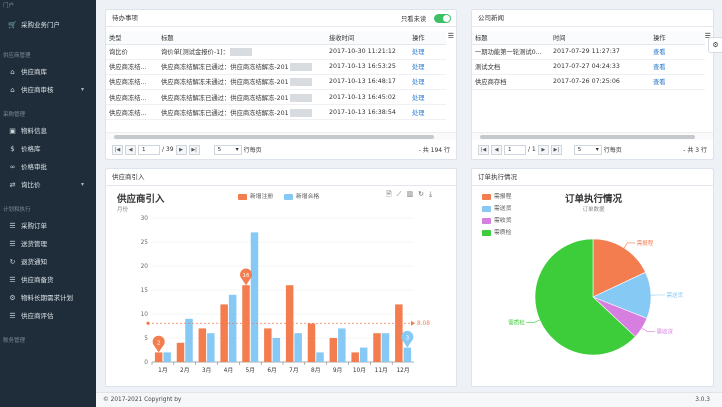 The height and width of the screenshot is (407, 722). What do you see at coordinates (48, 167) in the screenshot?
I see `sidebar-item-price-approval: ∞ 价格审批` at bounding box center [48, 167].